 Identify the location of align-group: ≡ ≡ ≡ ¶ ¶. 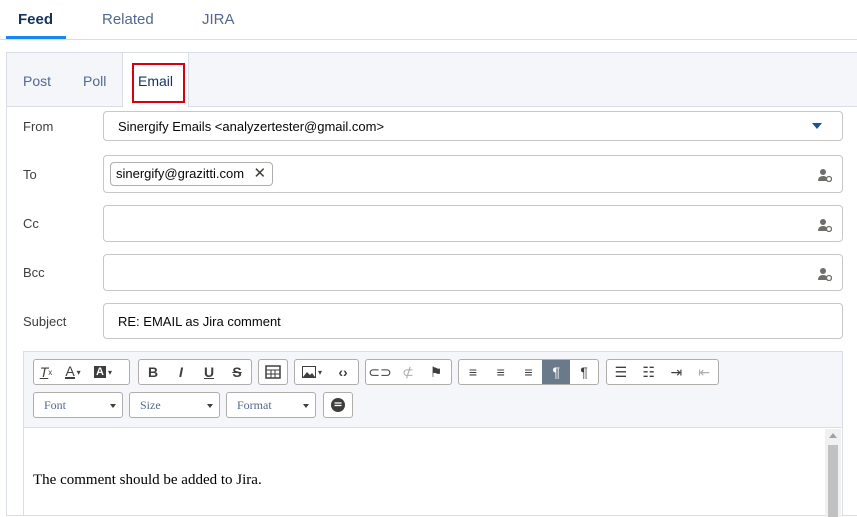
(528, 372).